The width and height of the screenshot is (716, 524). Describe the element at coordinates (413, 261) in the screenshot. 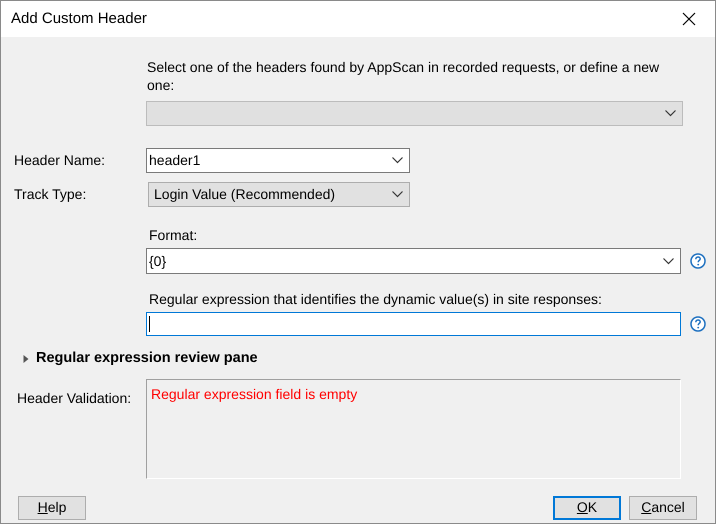

I see `format-dropdown: {0}` at that location.